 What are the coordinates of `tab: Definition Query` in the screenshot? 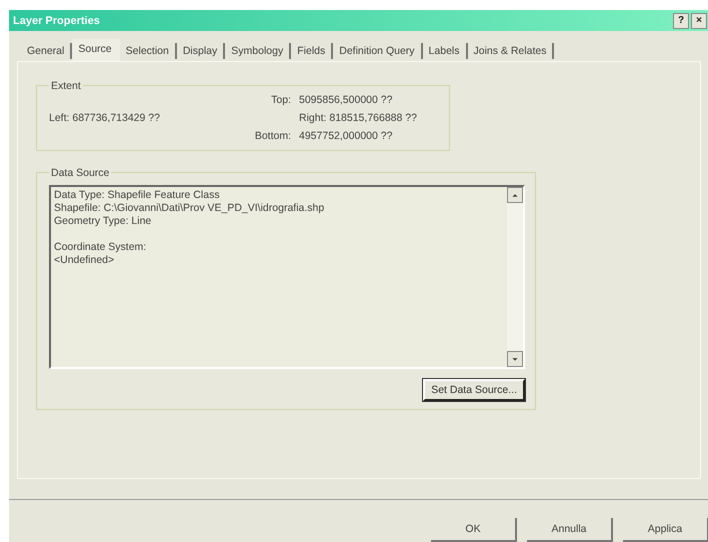 It's located at (378, 50).